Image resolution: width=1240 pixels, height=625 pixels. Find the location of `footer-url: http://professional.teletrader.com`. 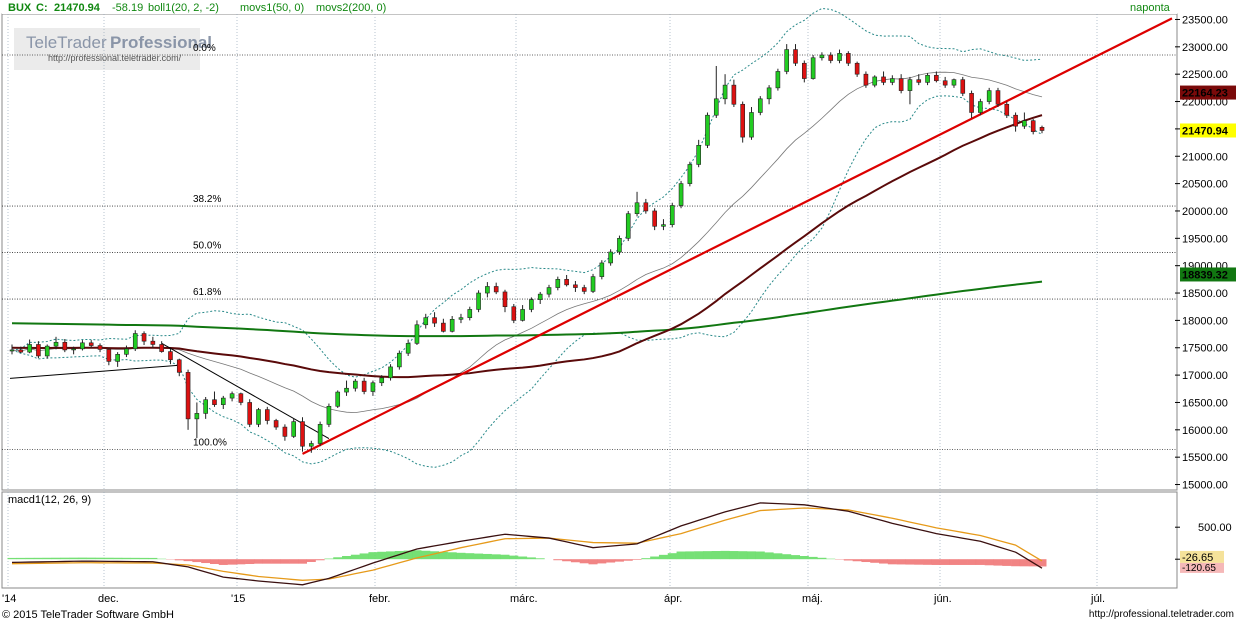

footer-url: http://professional.teletrader.com is located at coordinates (1161, 614).